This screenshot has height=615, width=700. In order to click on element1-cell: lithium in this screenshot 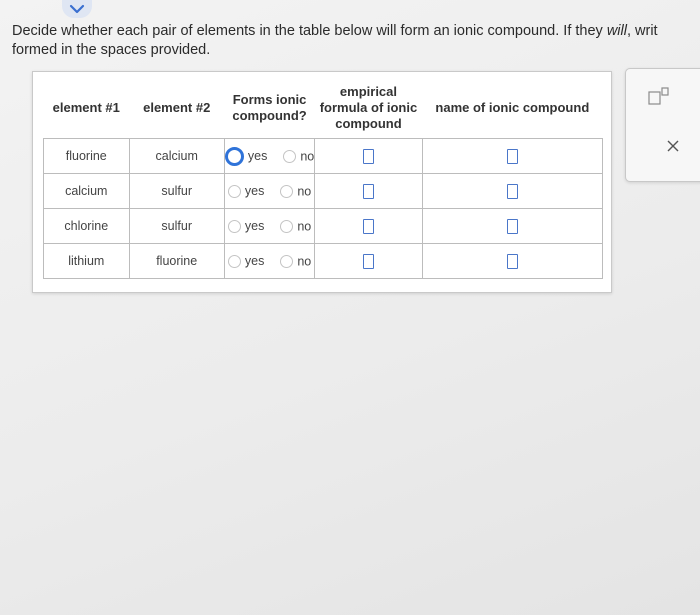, I will do `click(86, 261)`.